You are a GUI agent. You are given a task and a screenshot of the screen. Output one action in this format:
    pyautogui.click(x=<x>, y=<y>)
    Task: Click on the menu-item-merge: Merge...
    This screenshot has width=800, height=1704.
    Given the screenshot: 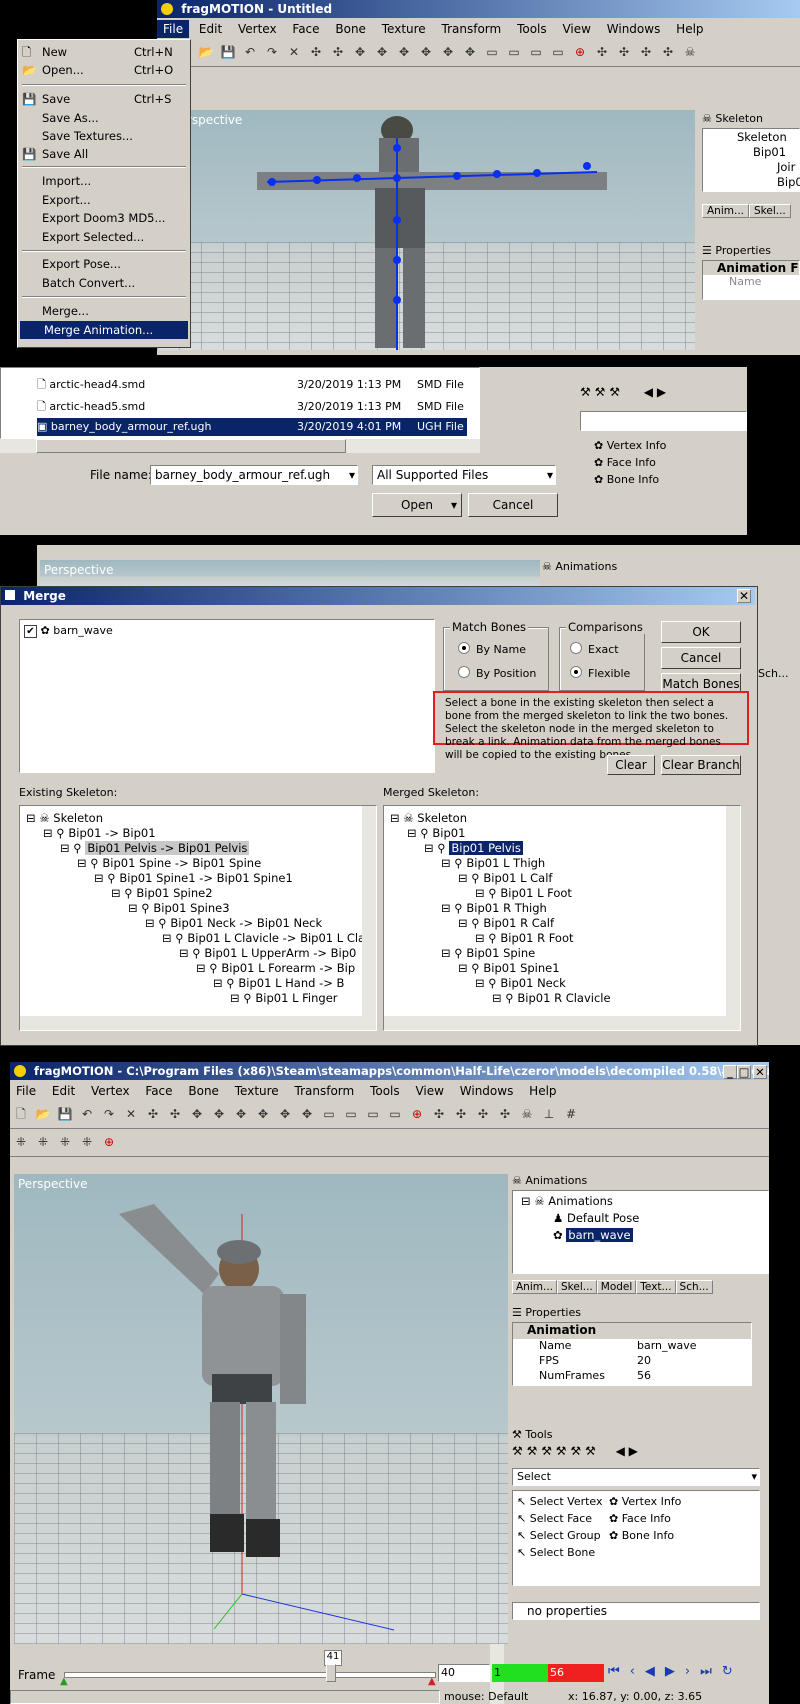 What is the action you would take?
    pyautogui.click(x=104, y=311)
    